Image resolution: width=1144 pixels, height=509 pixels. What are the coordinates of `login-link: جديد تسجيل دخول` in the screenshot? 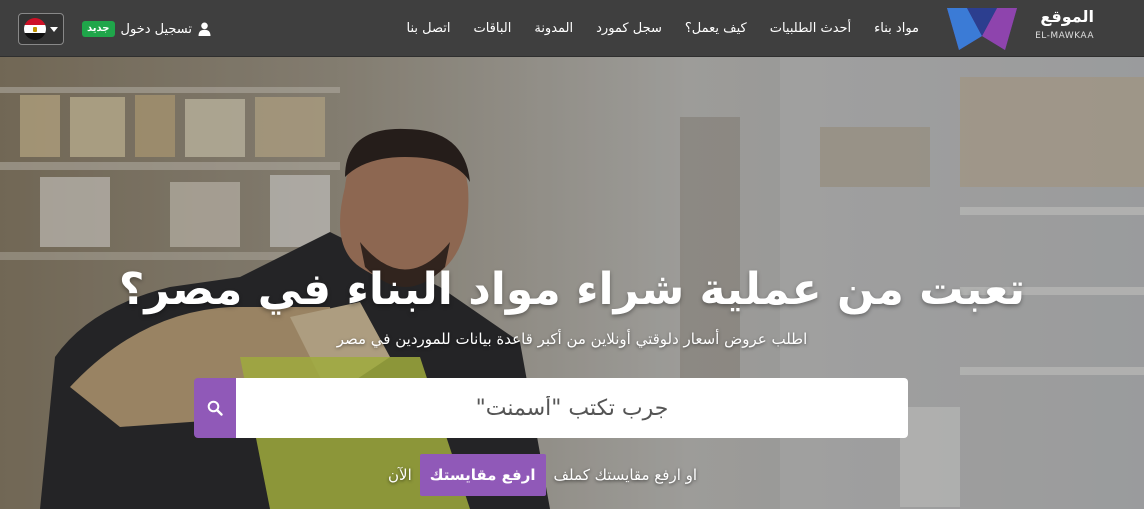 It's located at (146, 29).